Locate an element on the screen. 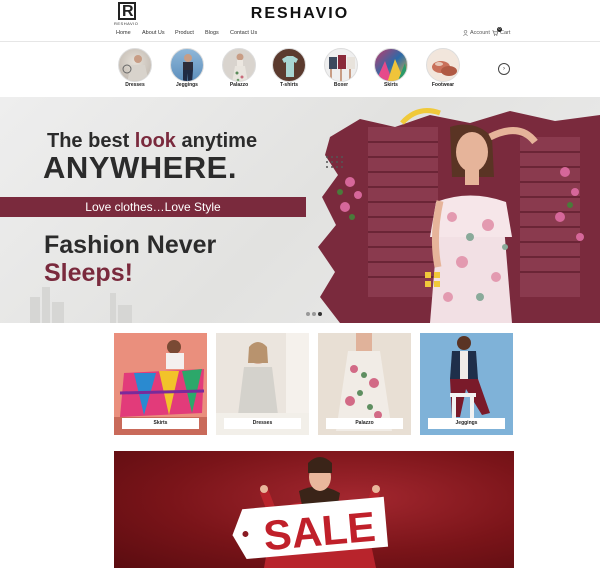 Image resolution: width=600 pixels, height=568 pixels. hero-tagline-1: Fashion Never is located at coordinates (130, 245).